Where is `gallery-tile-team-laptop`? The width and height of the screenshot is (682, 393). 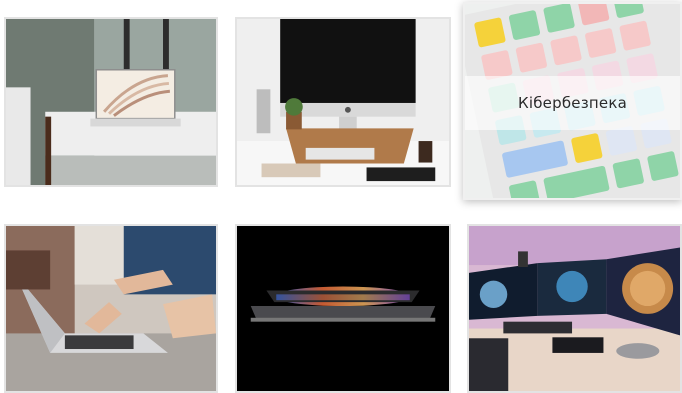 gallery-tile-team-laptop is located at coordinates (111, 308).